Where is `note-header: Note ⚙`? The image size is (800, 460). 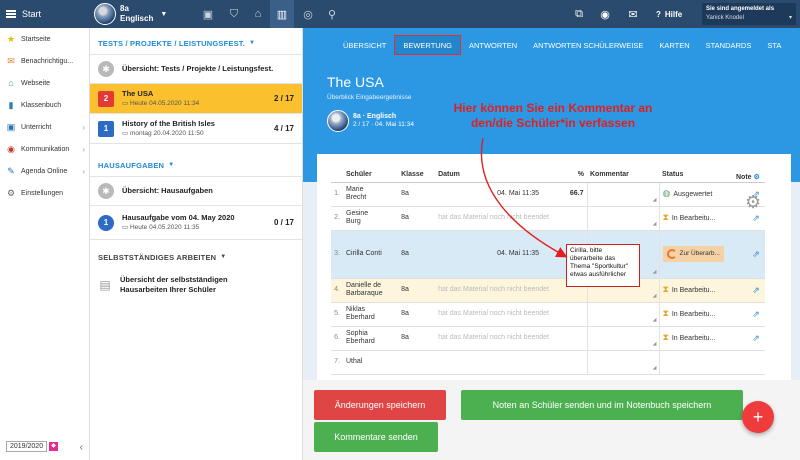
note-header: Note ⚙ is located at coordinates (748, 177).